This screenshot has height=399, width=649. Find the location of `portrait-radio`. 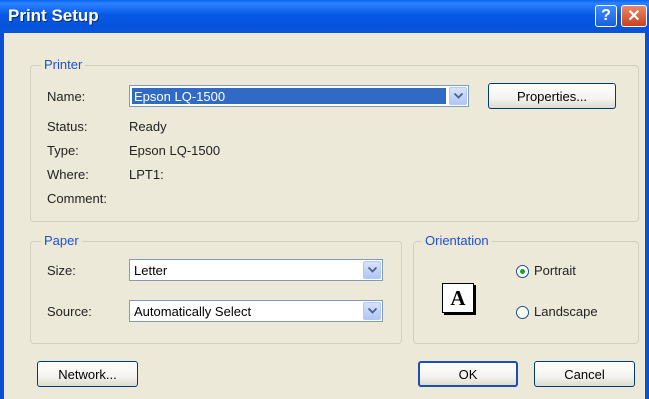

portrait-radio is located at coordinates (522, 271).